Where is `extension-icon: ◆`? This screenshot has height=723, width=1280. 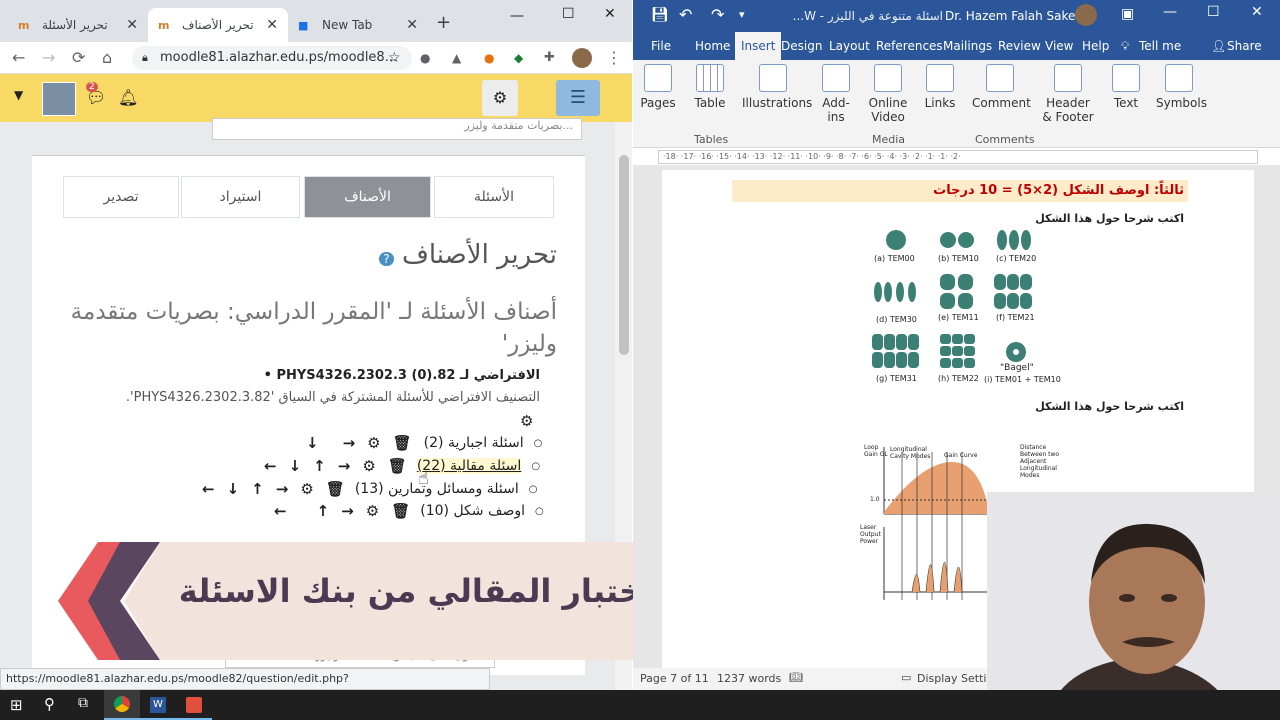 extension-icon: ◆ is located at coordinates (518, 58).